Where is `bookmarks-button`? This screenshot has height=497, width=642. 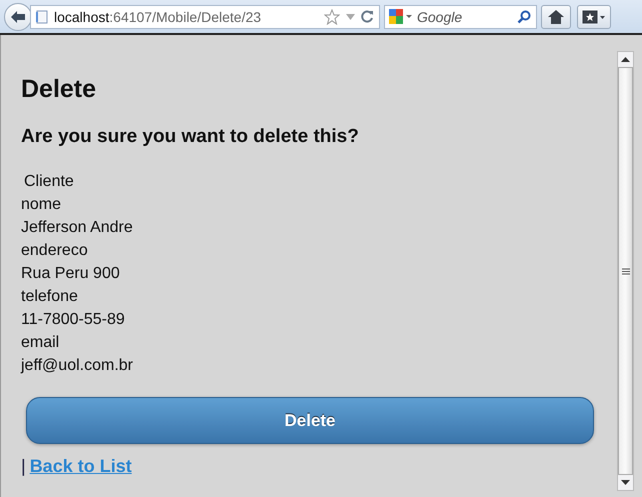
bookmarks-button is located at coordinates (594, 16).